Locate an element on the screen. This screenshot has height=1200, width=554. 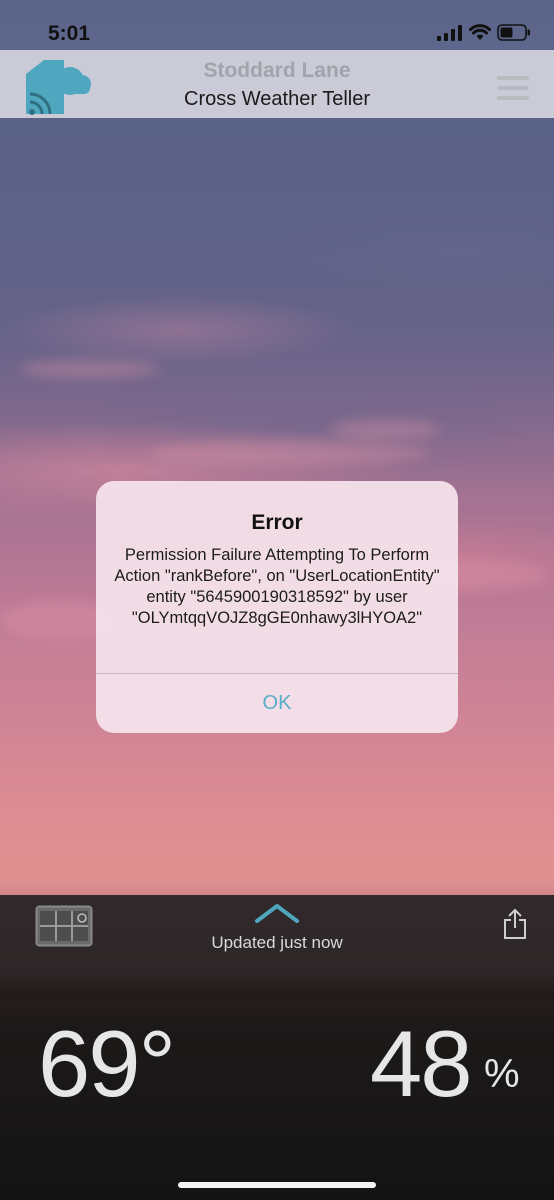
treeline is located at coordinates (277, 995).